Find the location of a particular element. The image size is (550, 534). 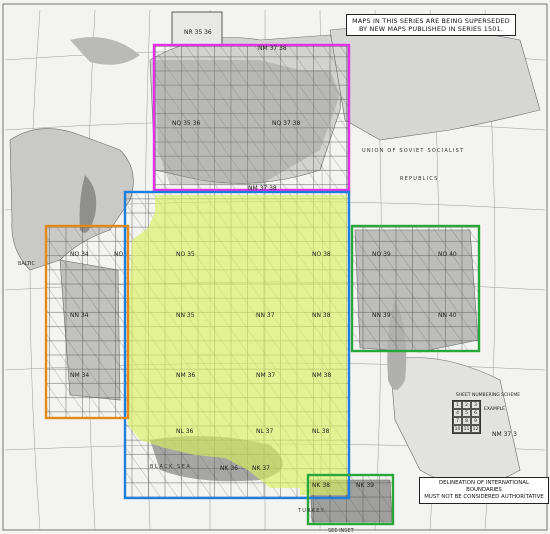

notice-line: BY NEW MAPS PUBLISHED IN SERIES 1501. is located at coordinates (431, 29).